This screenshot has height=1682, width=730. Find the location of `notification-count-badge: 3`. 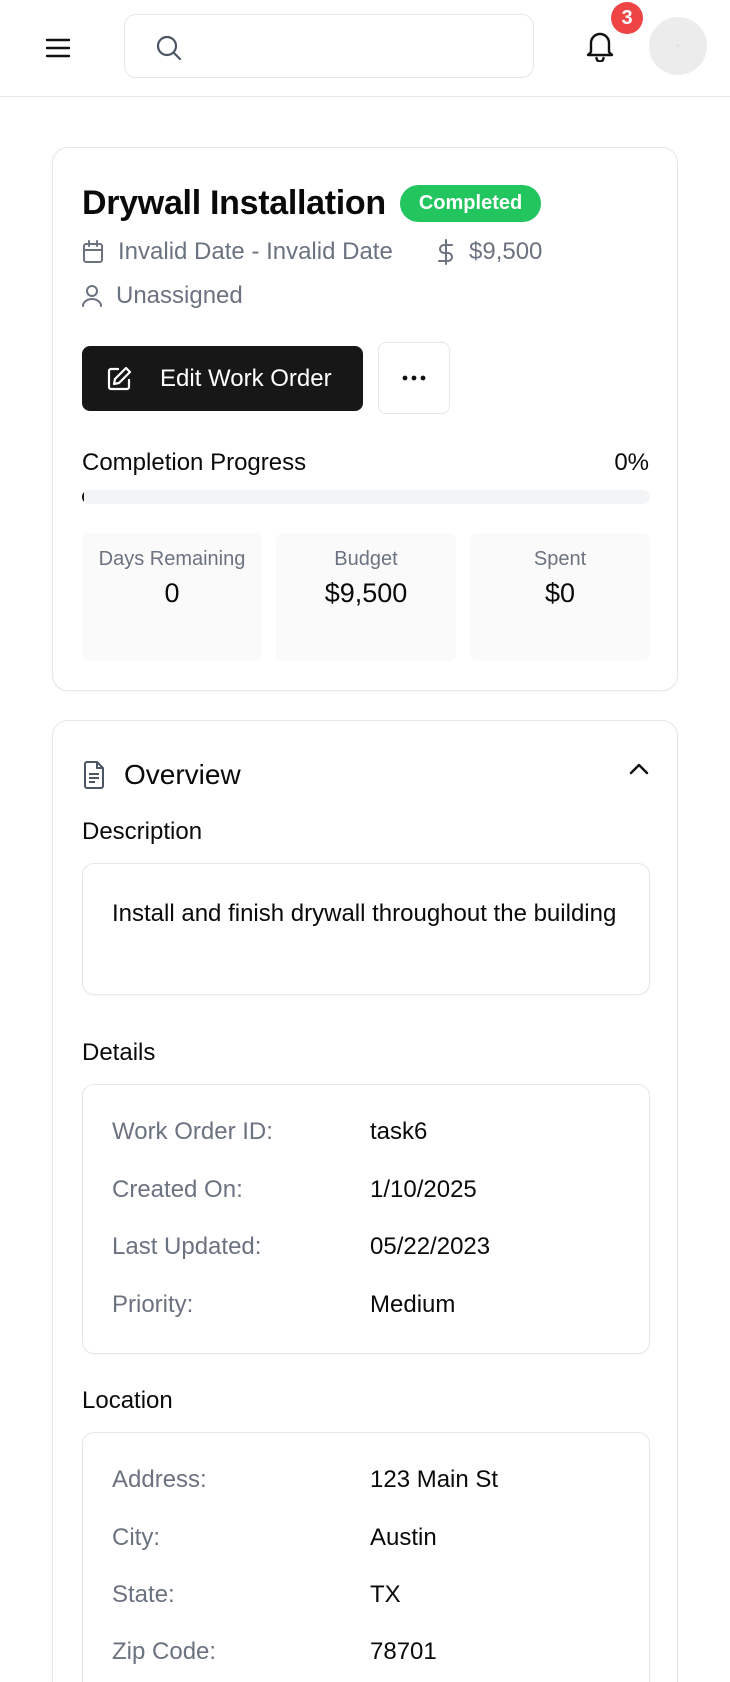

notification-count-badge: 3 is located at coordinates (627, 18).